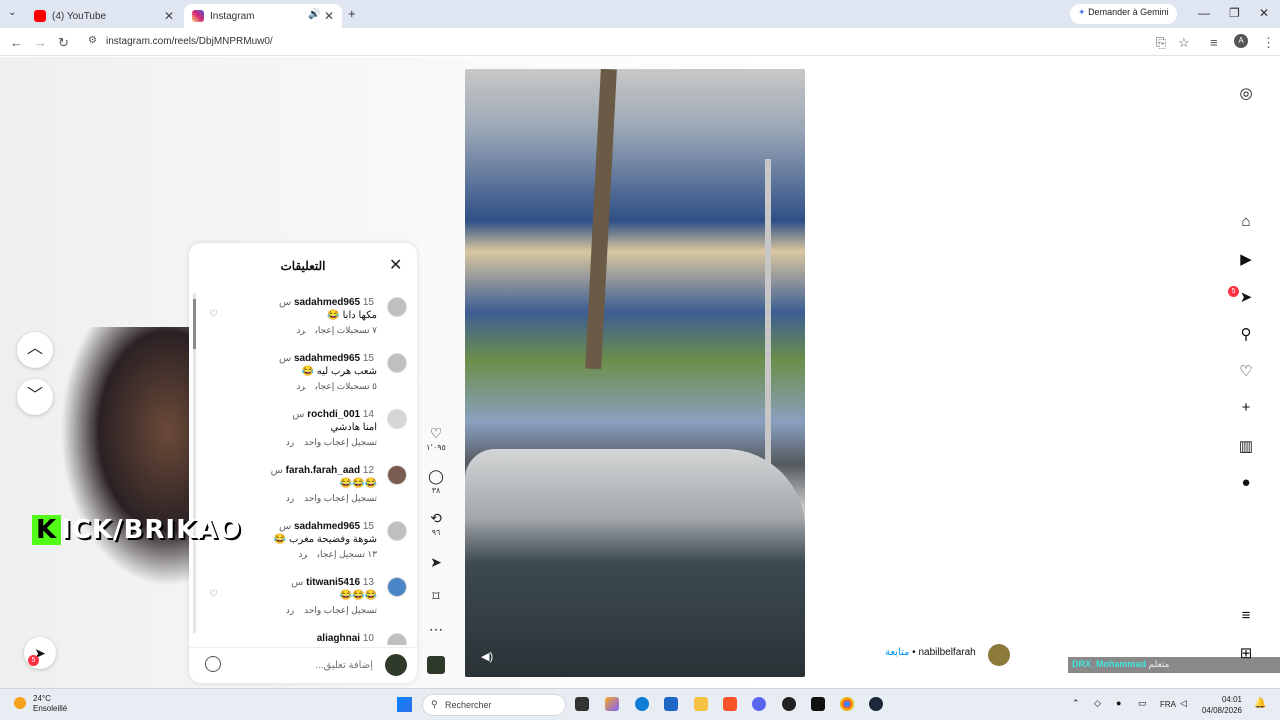  Describe the element at coordinates (1097, 703) in the screenshot. I see `network-icon: ◇` at that location.